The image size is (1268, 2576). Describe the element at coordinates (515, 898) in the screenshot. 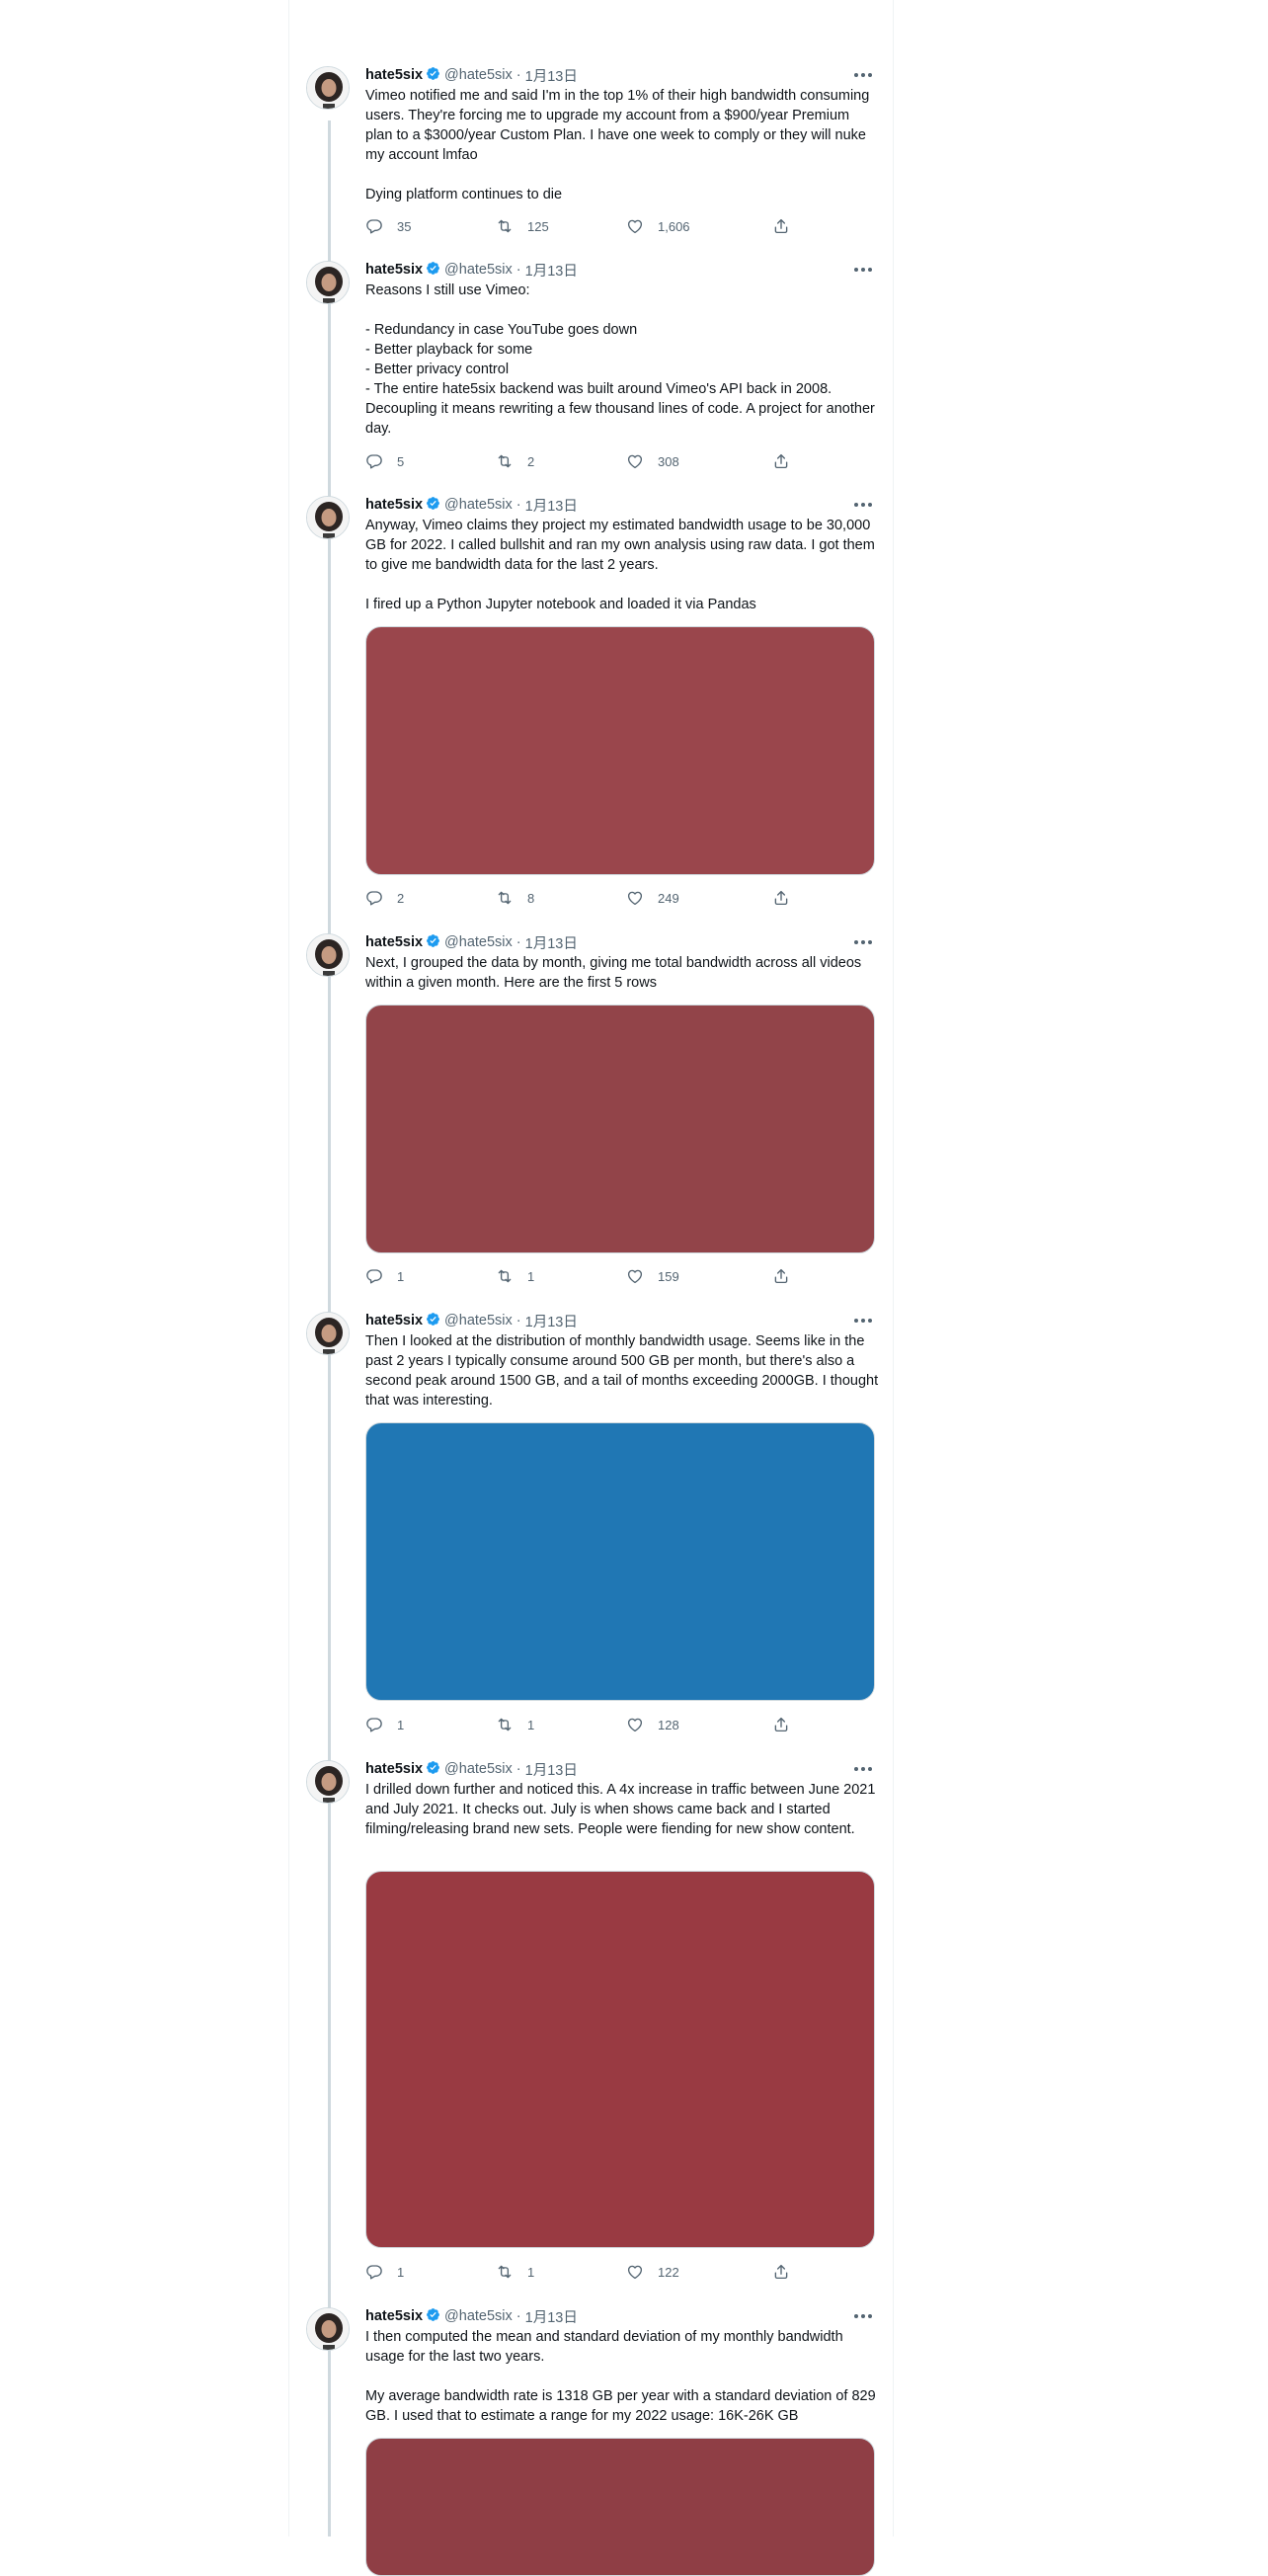

I see `retweet-button: 8` at that location.